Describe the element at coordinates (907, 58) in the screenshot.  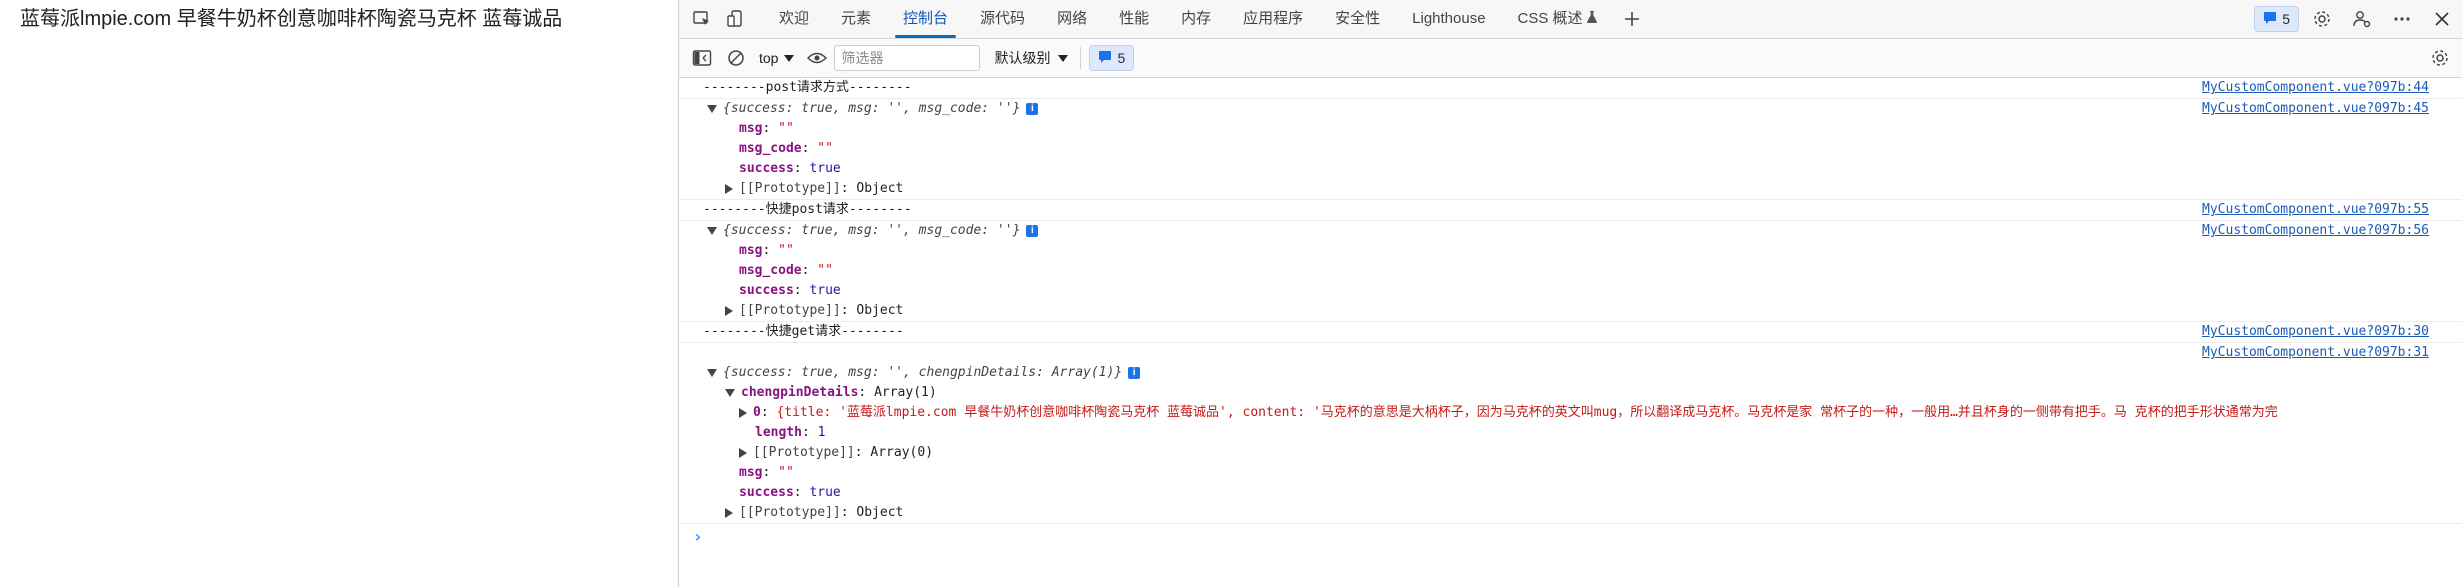
I see `filter-input` at that location.